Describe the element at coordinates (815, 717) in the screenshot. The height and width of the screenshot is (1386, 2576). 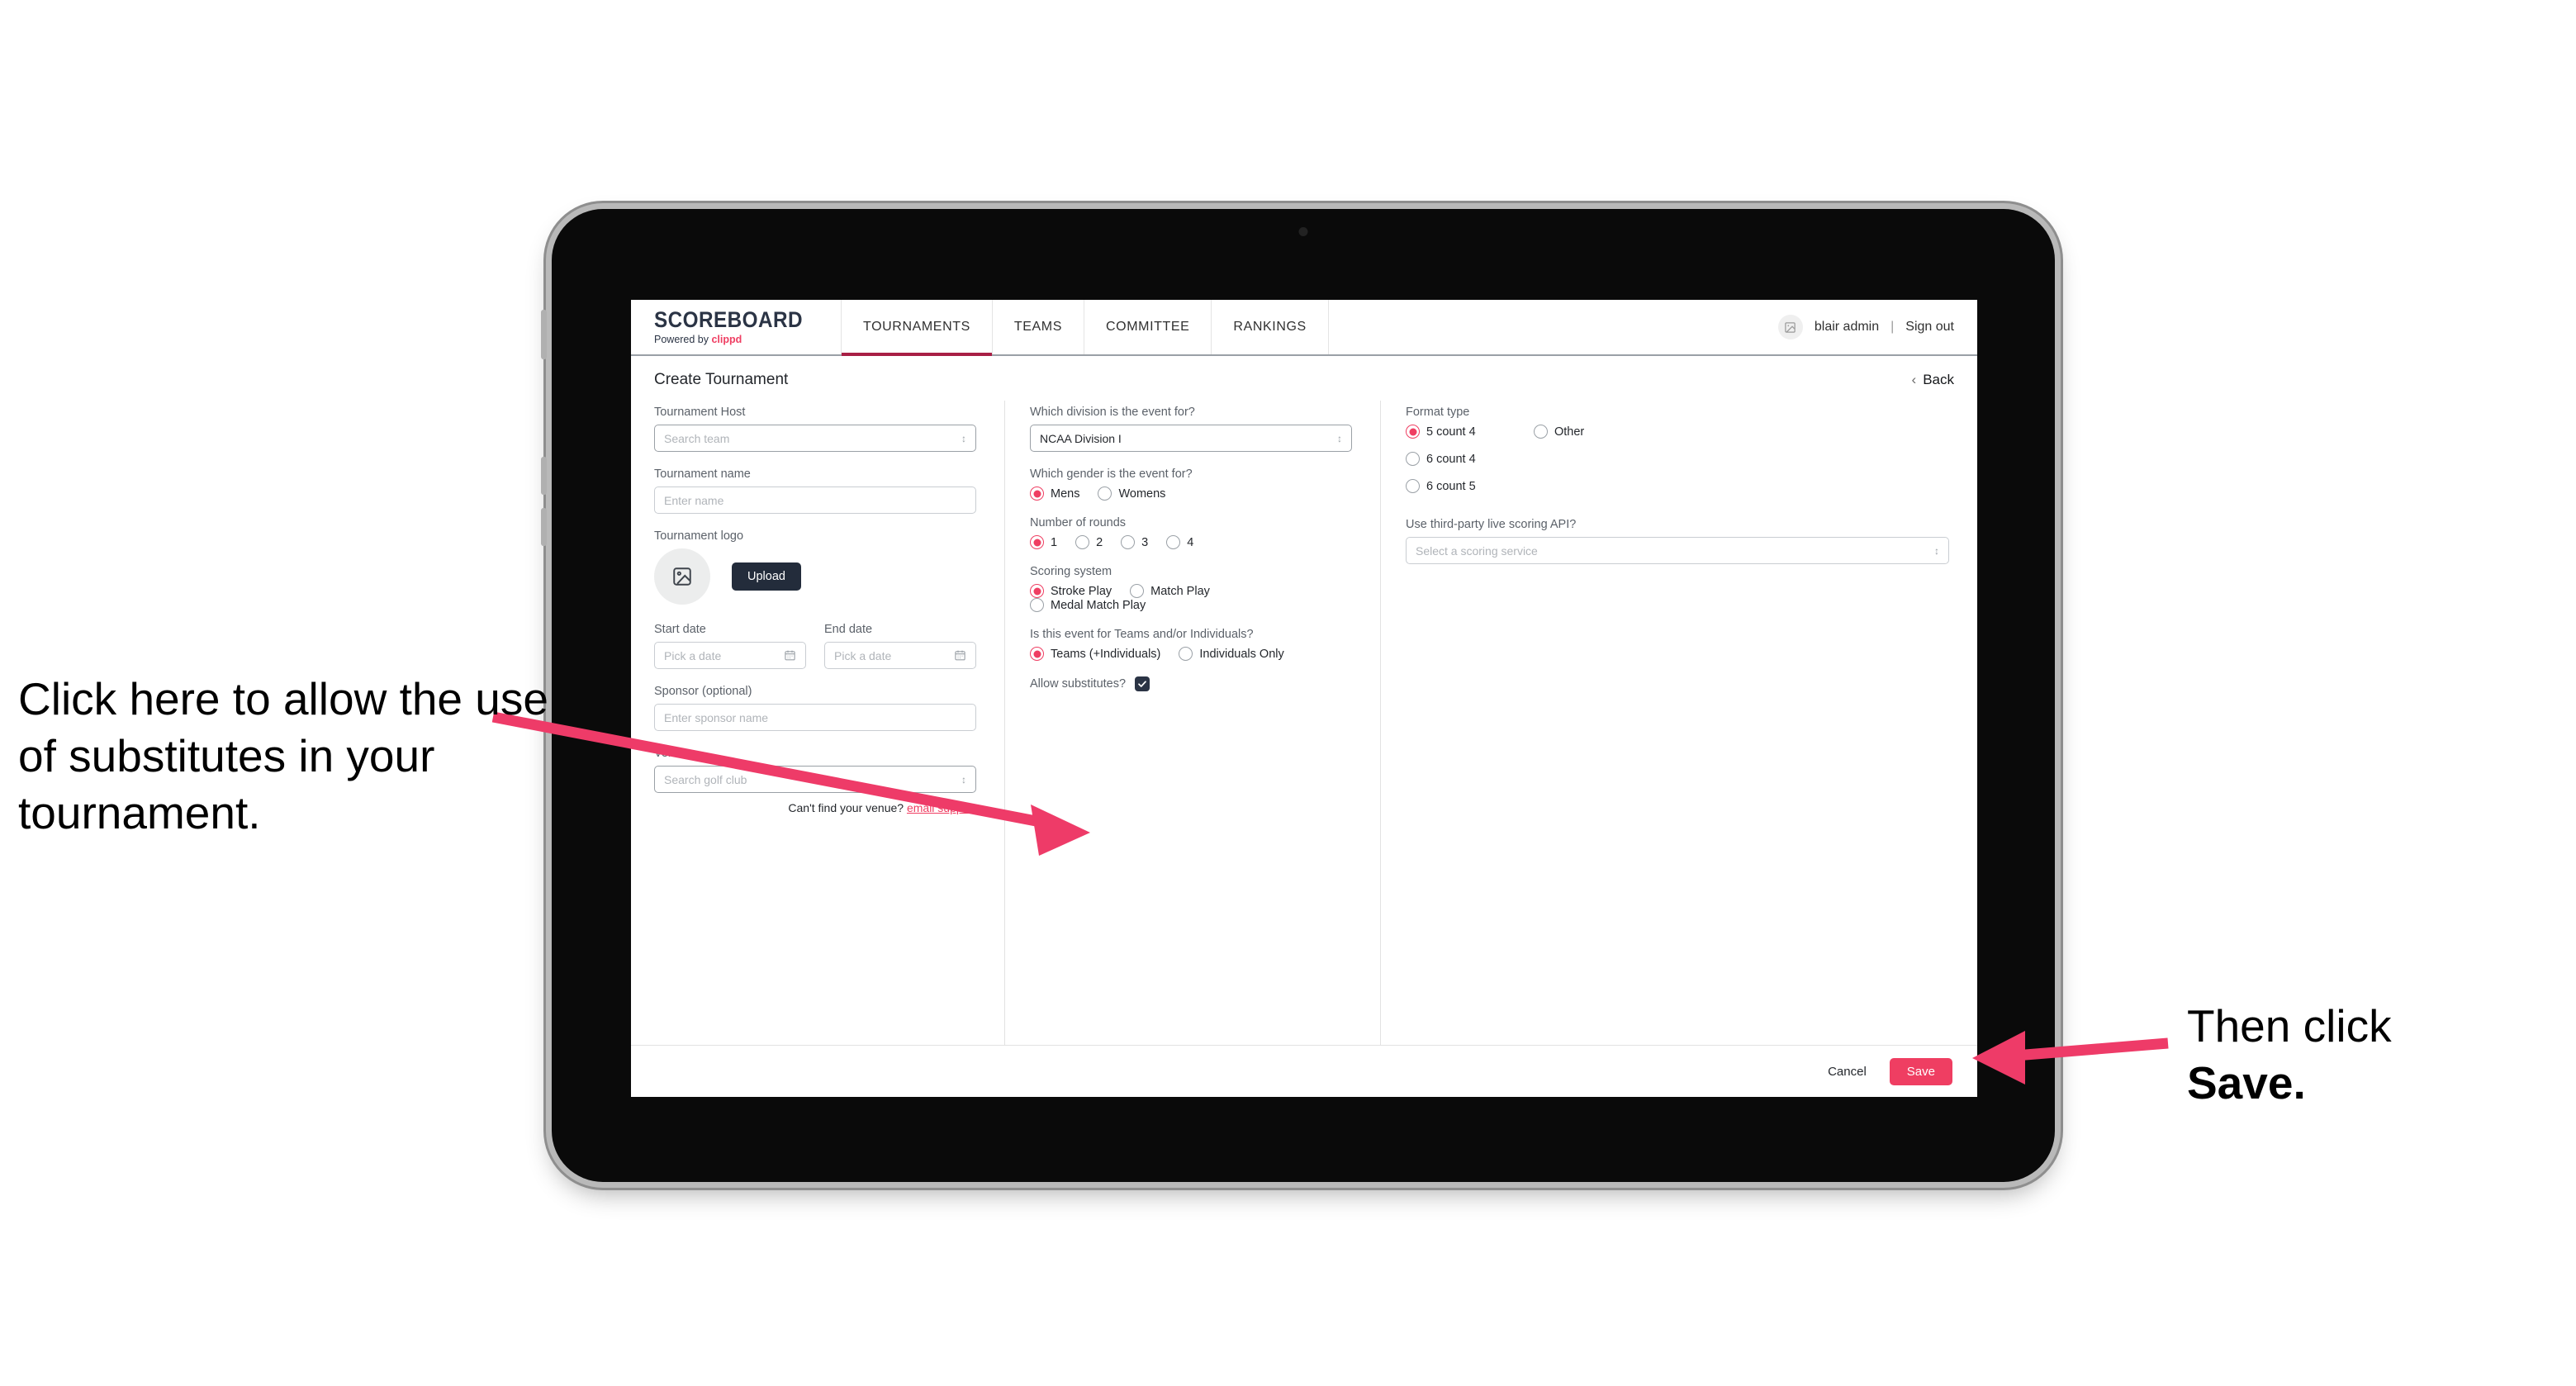
I see `sponsor-input: Enter sponsor name` at that location.